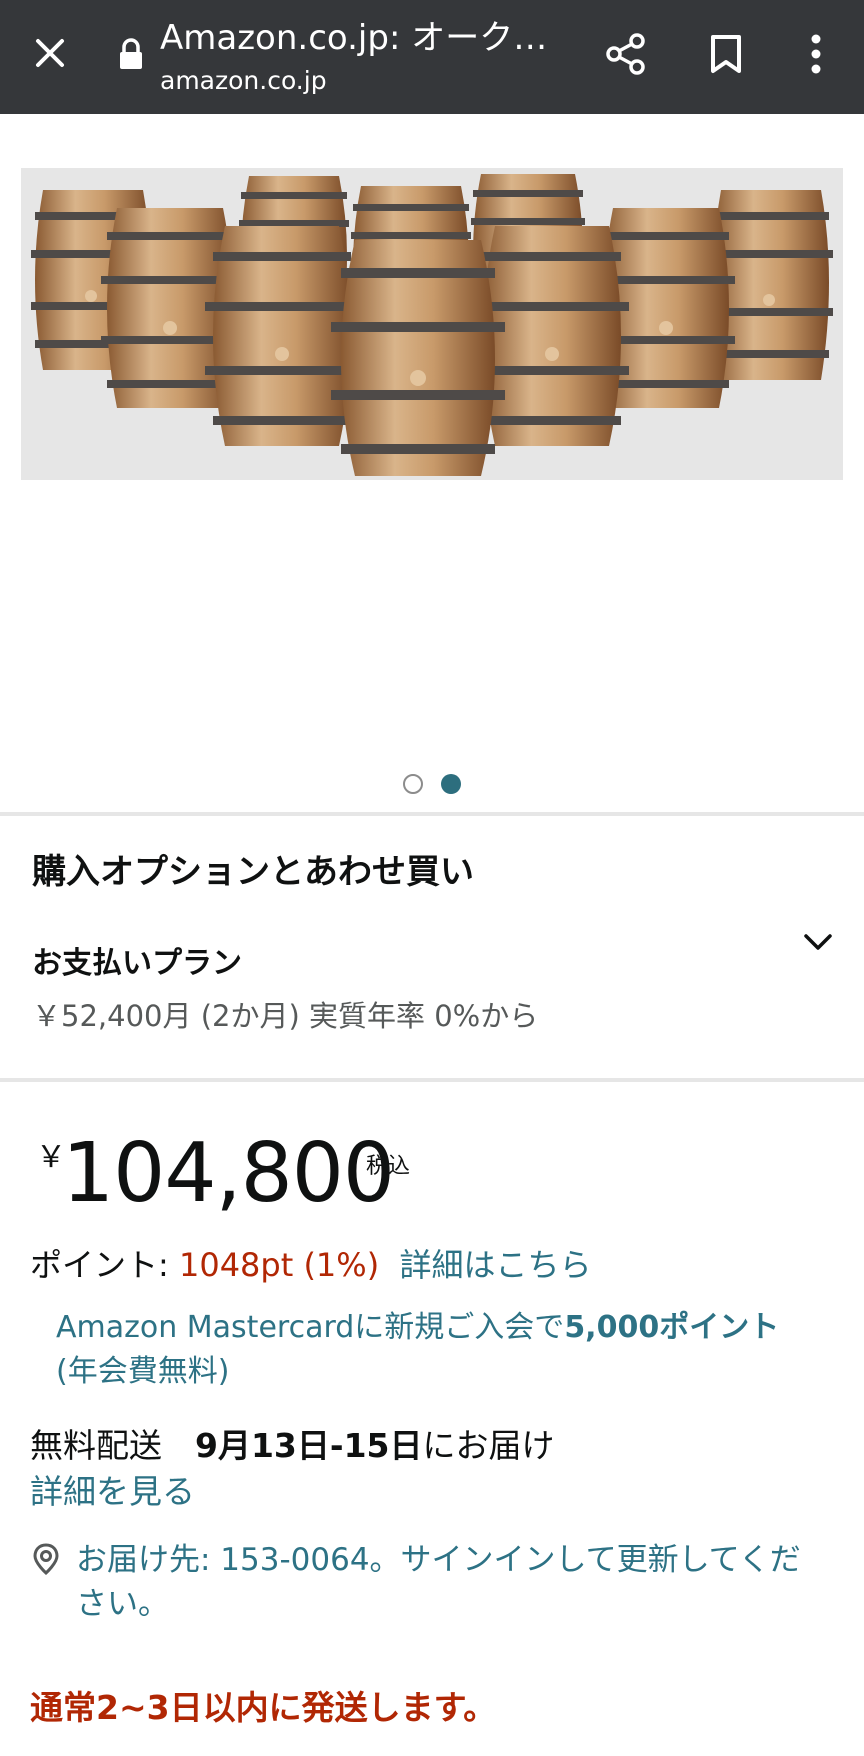 The width and height of the screenshot is (864, 1756). I want to click on delivery-location-link: お届け先: 153-0064。サインインして更新してください。, so click(451, 1582).